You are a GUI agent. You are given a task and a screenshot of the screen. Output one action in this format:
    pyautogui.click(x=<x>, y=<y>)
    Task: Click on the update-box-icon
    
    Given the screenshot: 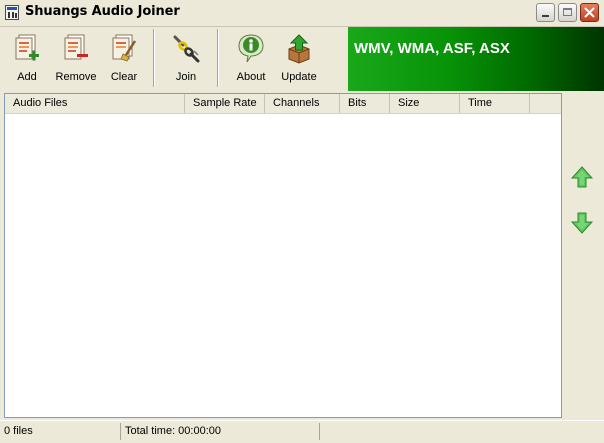 What is the action you would take?
    pyautogui.click(x=299, y=49)
    